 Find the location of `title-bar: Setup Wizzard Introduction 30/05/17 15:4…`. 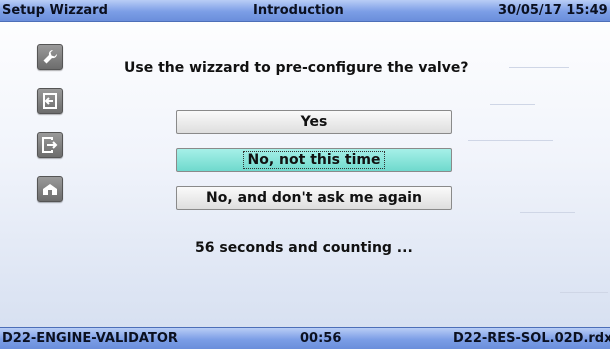

title-bar: Setup Wizzard Introduction 30/05/17 15:4… is located at coordinates (305, 11).